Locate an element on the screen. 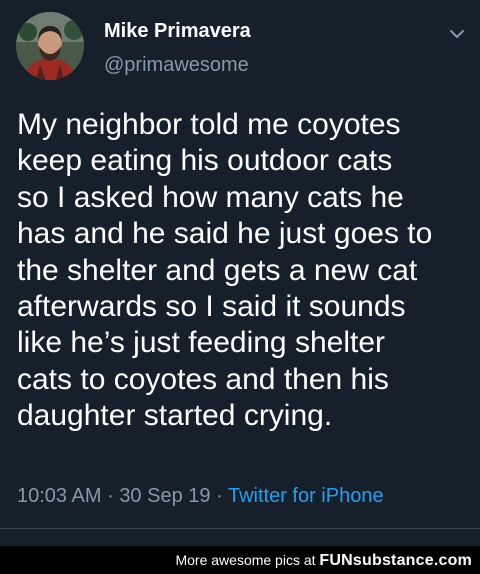 The width and height of the screenshot is (480, 574). tweet-source-link: Twitter for iPhone is located at coordinates (306, 496).